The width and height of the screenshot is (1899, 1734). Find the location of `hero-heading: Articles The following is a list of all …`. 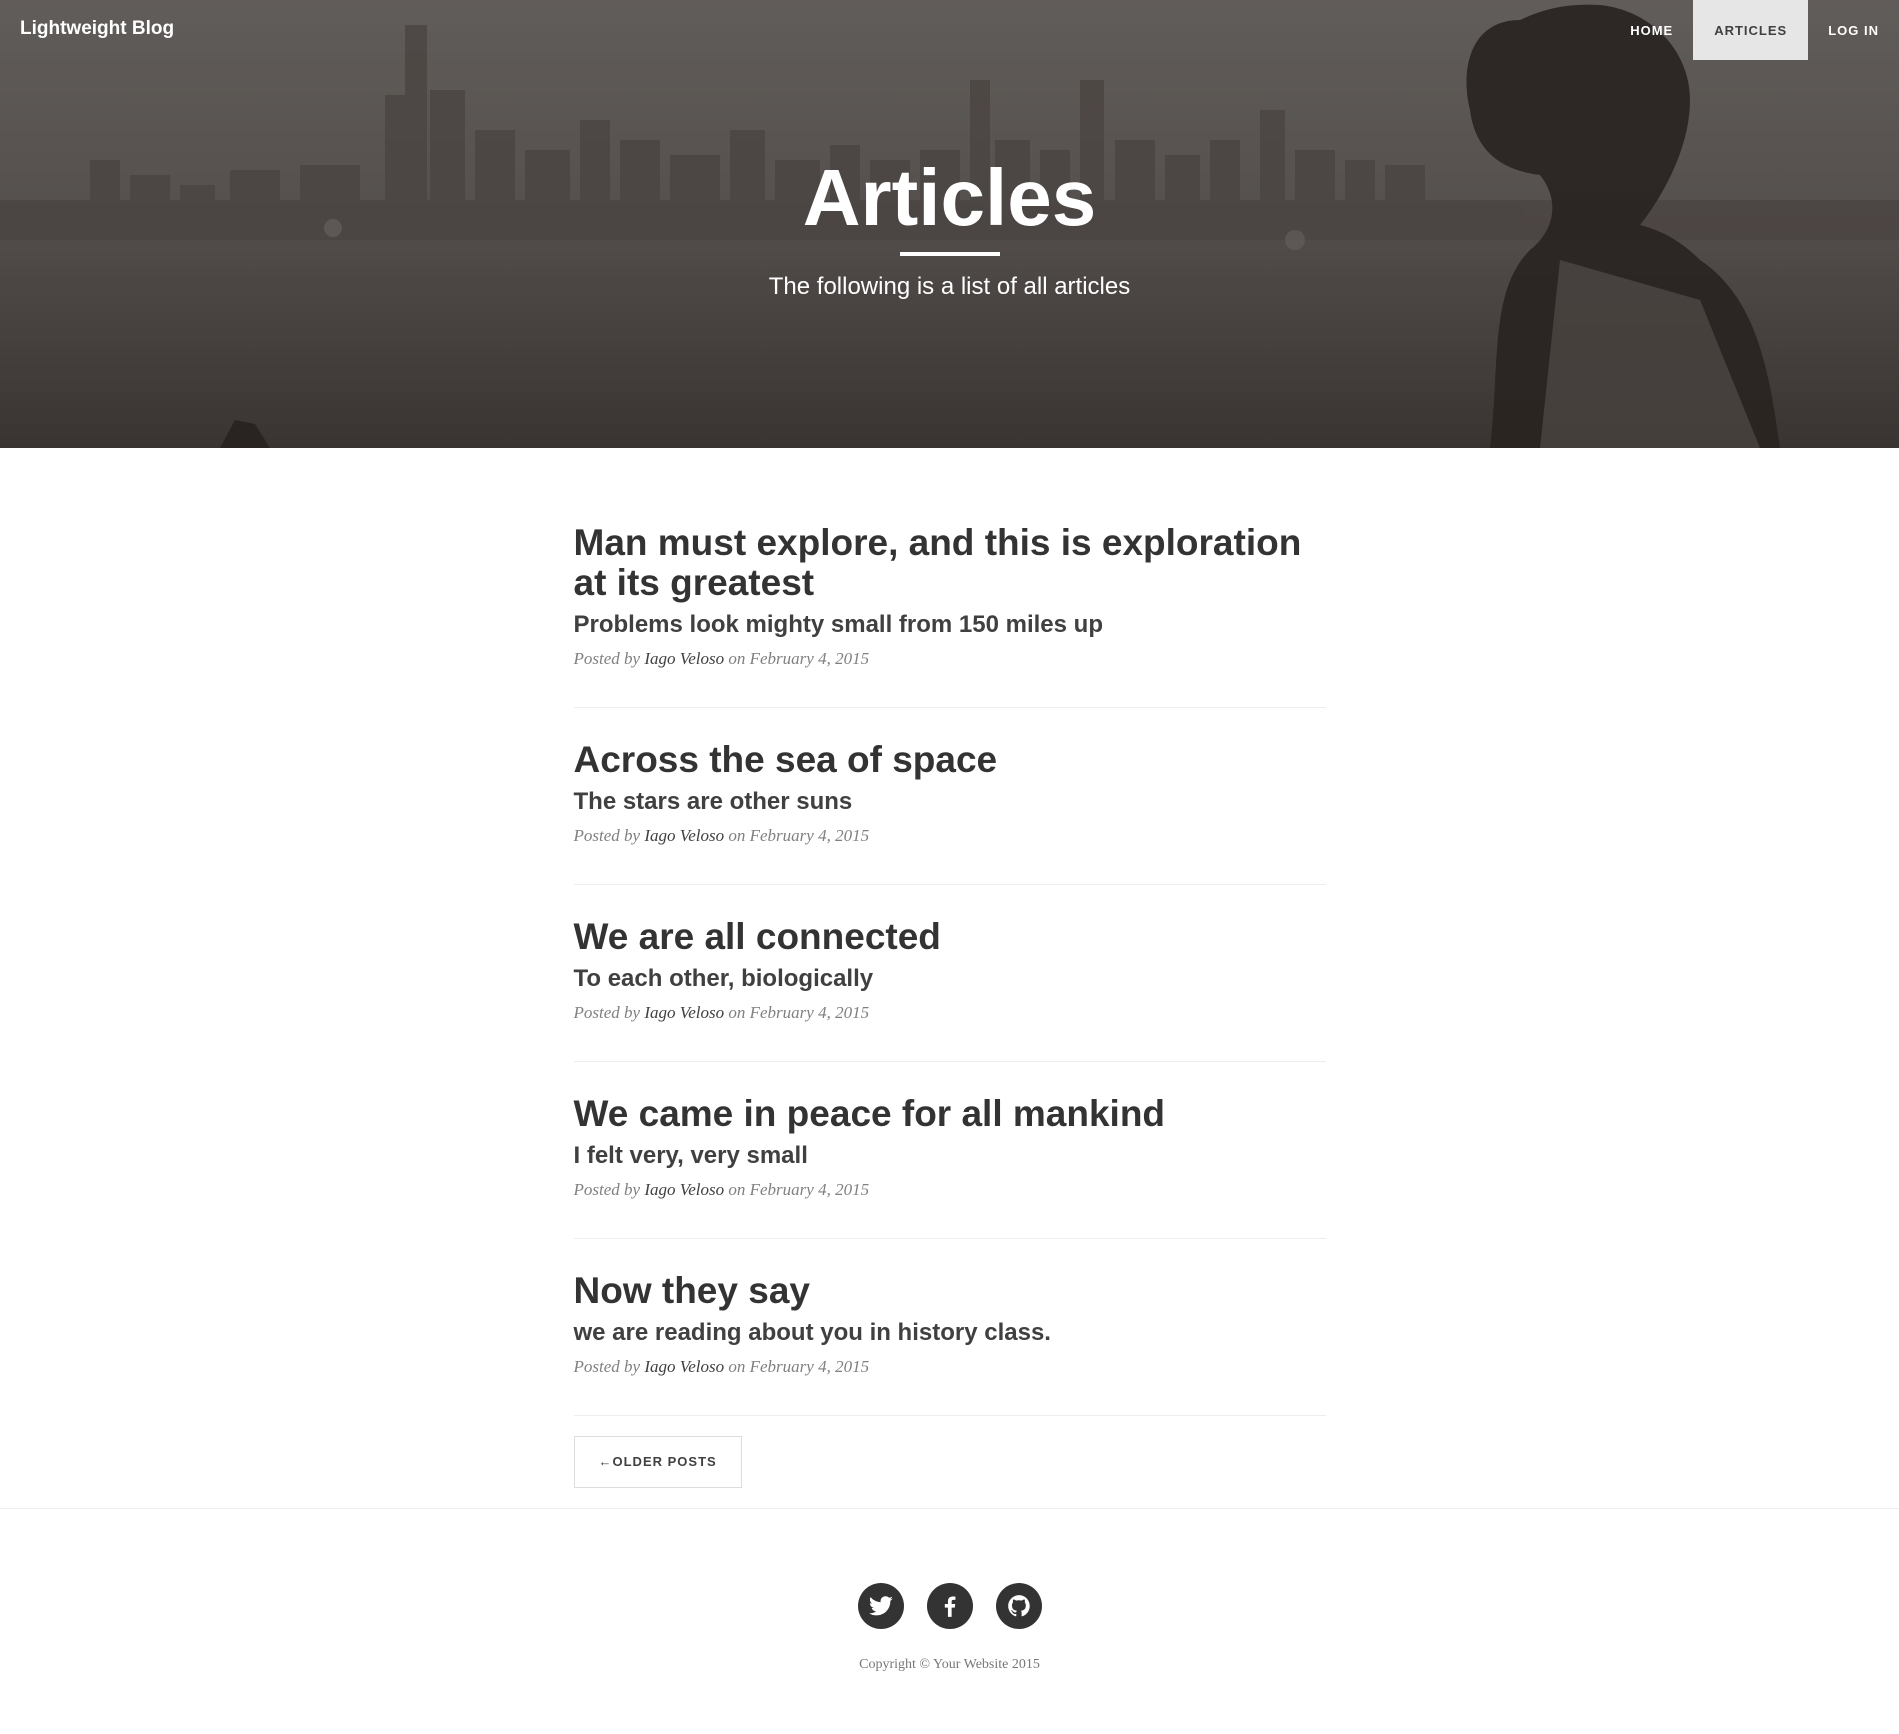

hero-heading: Articles The following is a list of all … is located at coordinates (949, 226).